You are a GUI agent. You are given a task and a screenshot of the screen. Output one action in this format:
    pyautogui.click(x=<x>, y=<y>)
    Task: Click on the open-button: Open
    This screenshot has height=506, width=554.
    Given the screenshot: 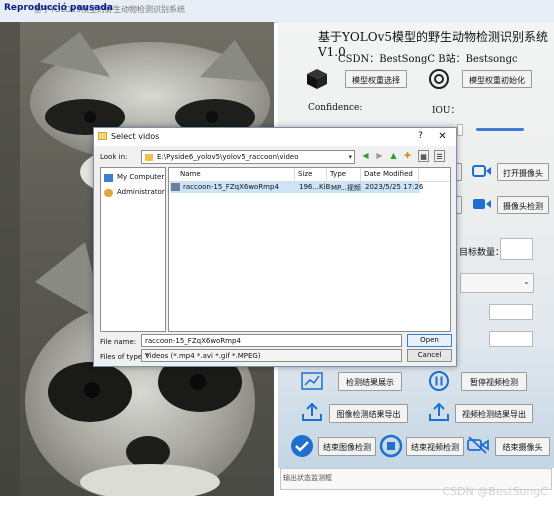 What is the action you would take?
    pyautogui.click(x=429, y=340)
    